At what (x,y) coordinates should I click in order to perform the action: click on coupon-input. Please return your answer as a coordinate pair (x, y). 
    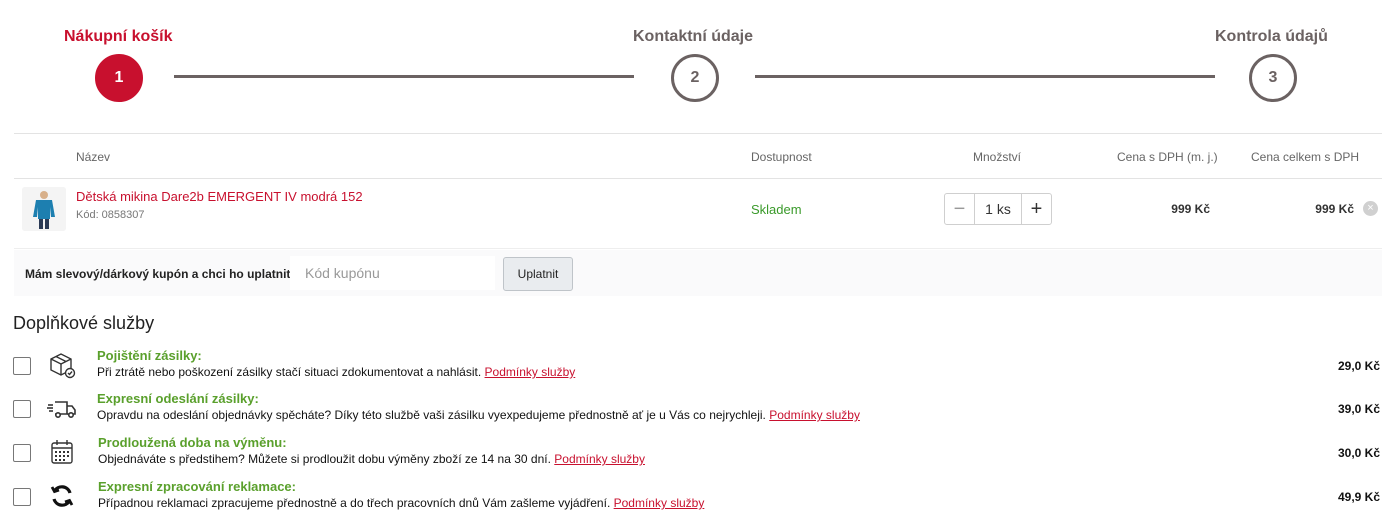
    Looking at the image, I should click on (392, 273).